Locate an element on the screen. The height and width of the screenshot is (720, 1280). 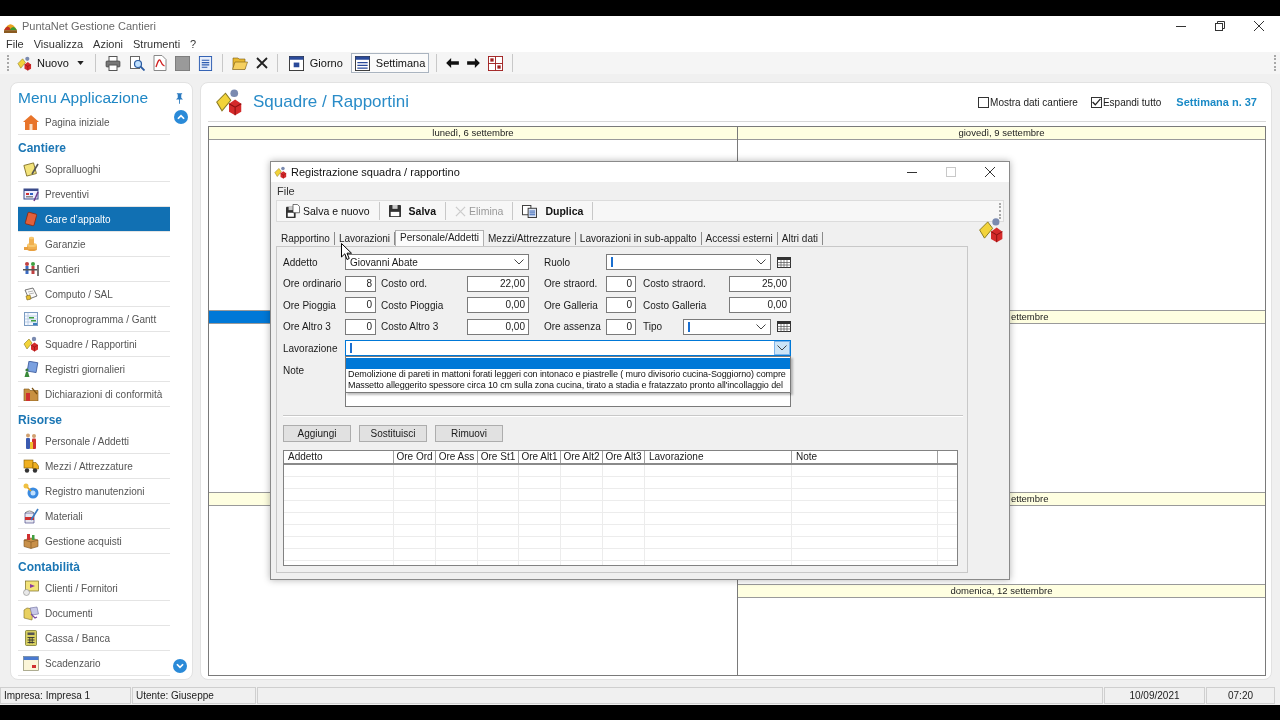
text-cursor-icon is located at coordinates (689, 326).